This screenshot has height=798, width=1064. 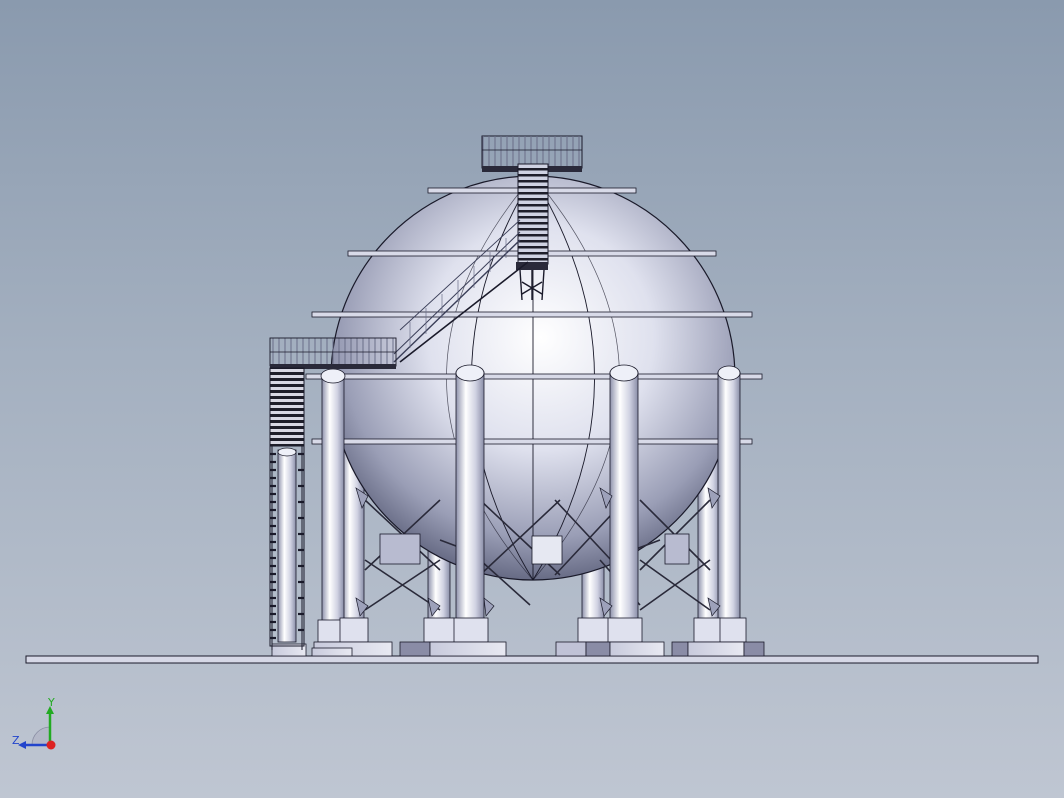 What do you see at coordinates (532, 659) in the screenshot?
I see `ground-slab` at bounding box center [532, 659].